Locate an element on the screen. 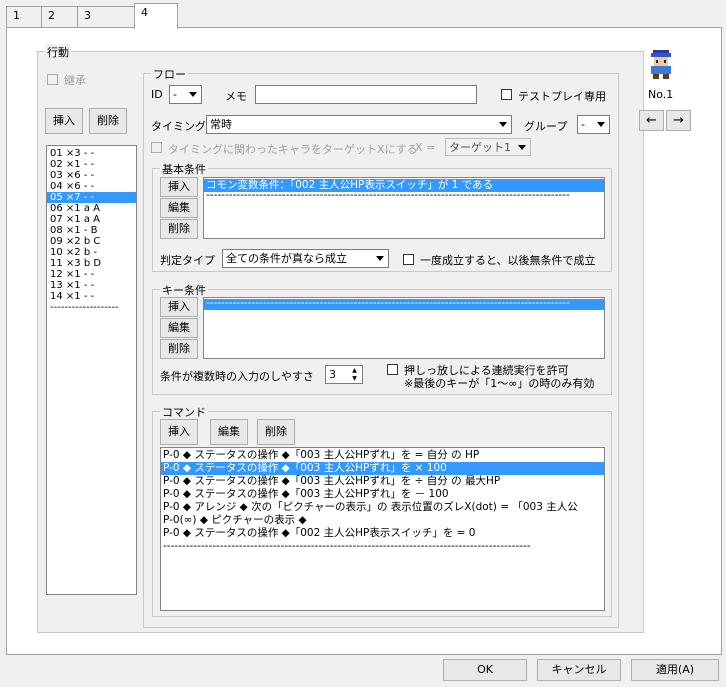  character-sprite-icon is located at coordinates (661, 64).